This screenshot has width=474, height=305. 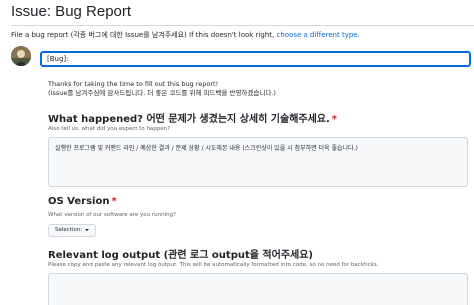 What do you see at coordinates (189, 119) in the screenshot?
I see `what-happened-label-text: What happened? 어떤 문제가 생겼는지 상세히 기술해주세요.` at bounding box center [189, 119].